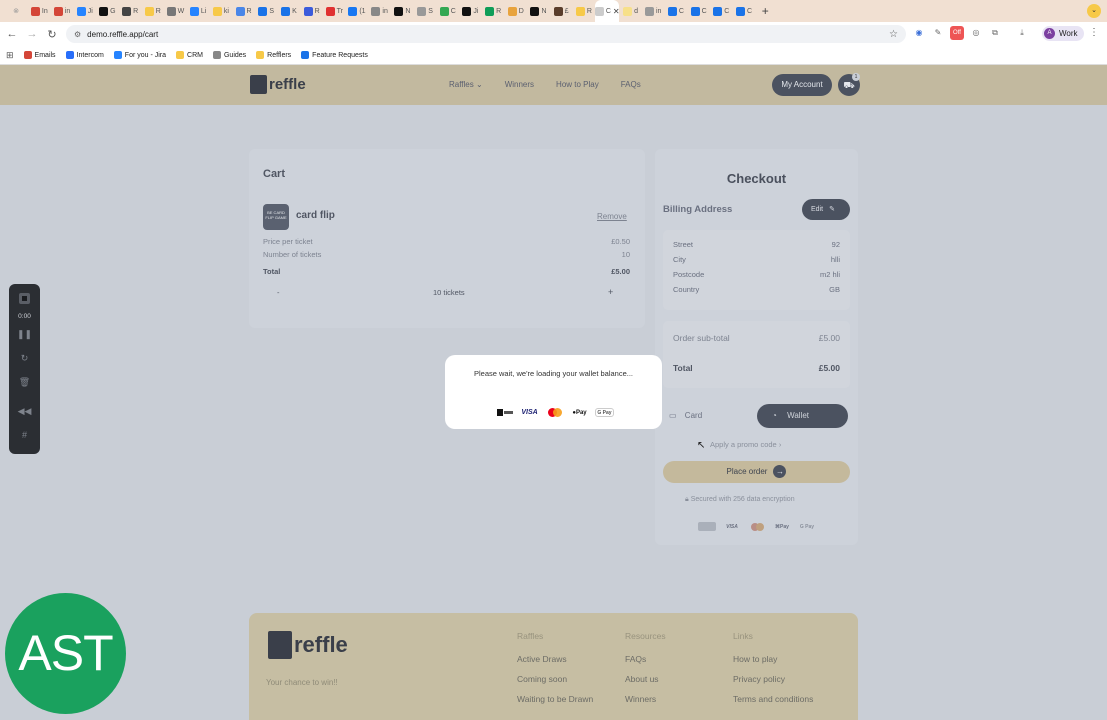  I want to click on site-info-icon: ⚙, so click(77, 34).